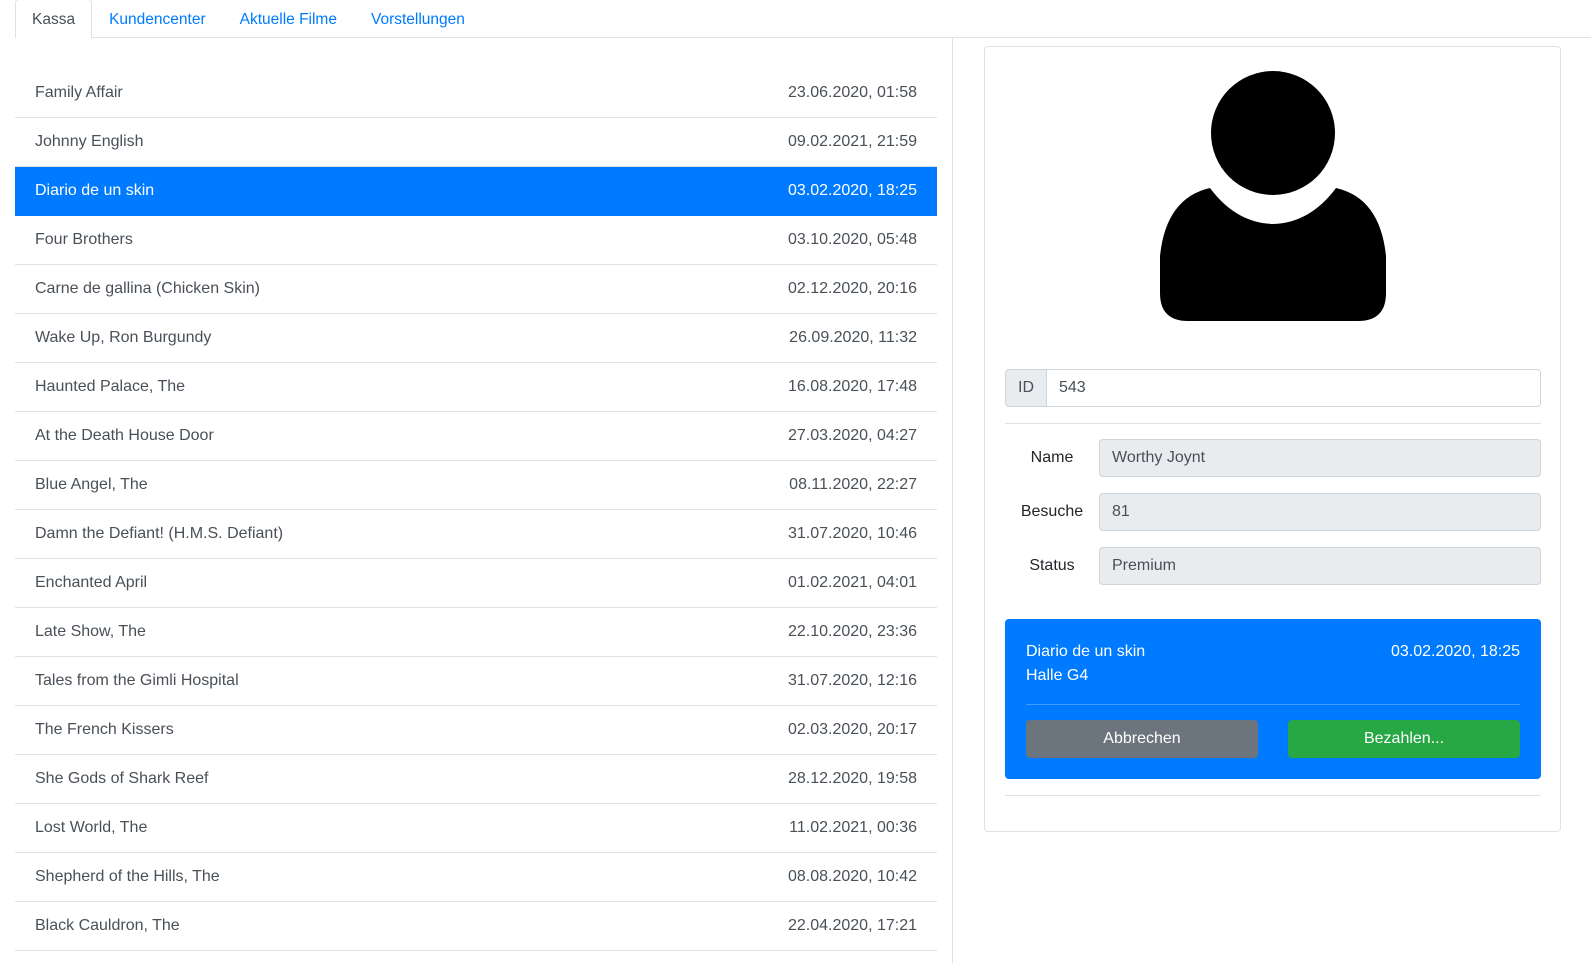  What do you see at coordinates (852, 582) in the screenshot?
I see `show-datetime: 01.02.2021, 04:01` at bounding box center [852, 582].